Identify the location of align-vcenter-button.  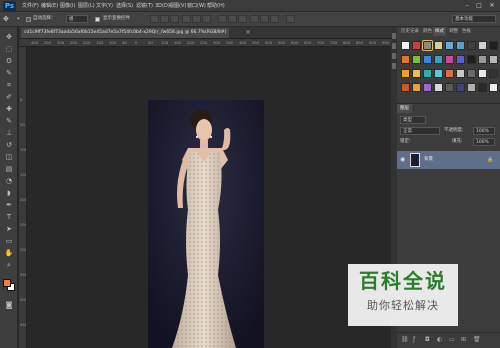
(164, 19).